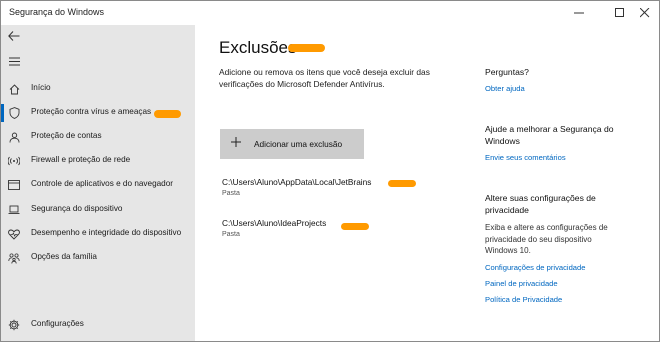 The width and height of the screenshot is (660, 342). What do you see at coordinates (297, 182) in the screenshot?
I see `exclusion-path: C:\Users\Aluno\AppData\Local\JetBrains` at bounding box center [297, 182].